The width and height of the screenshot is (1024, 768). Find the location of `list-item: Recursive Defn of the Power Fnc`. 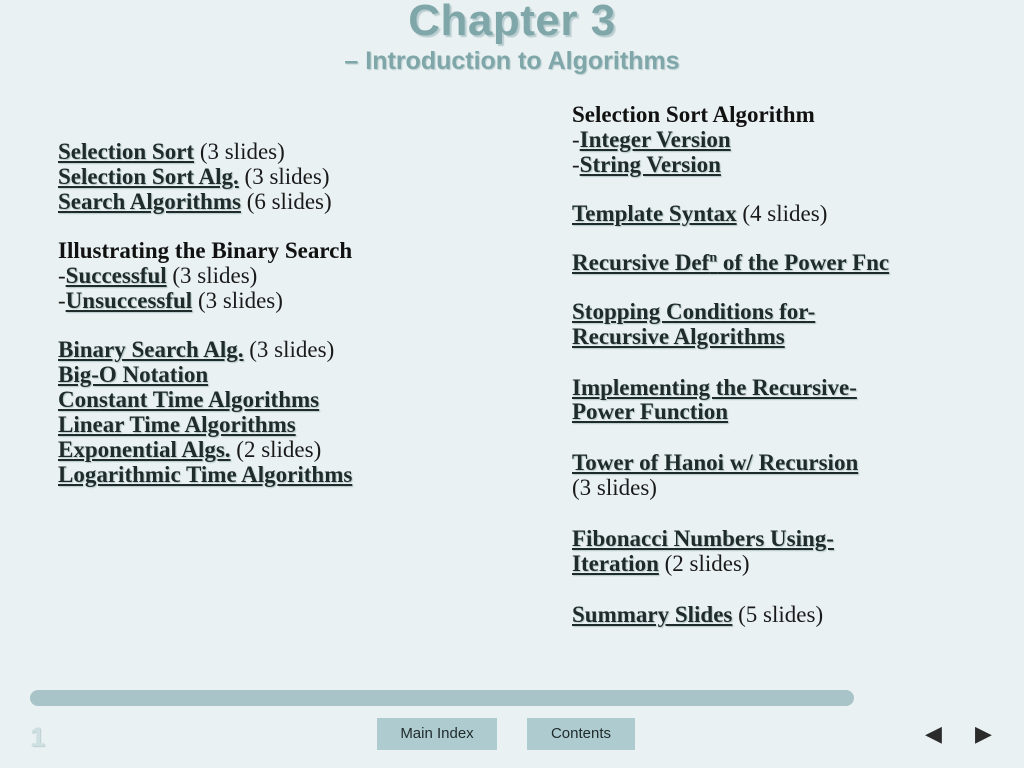

list-item: Recursive Defn of the Power Fnc is located at coordinates (787, 262).